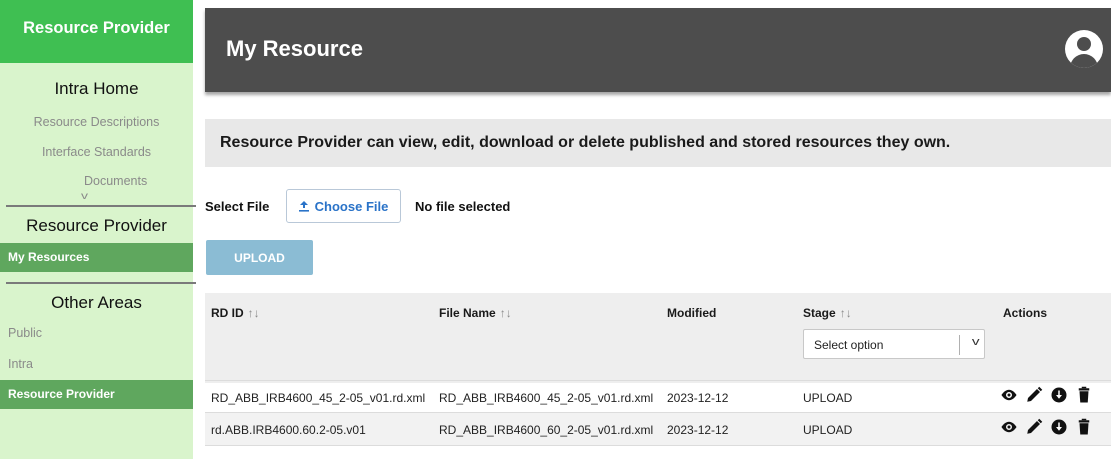 This screenshot has width=1111, height=459. I want to click on page-title: My Resource, so click(294, 48).